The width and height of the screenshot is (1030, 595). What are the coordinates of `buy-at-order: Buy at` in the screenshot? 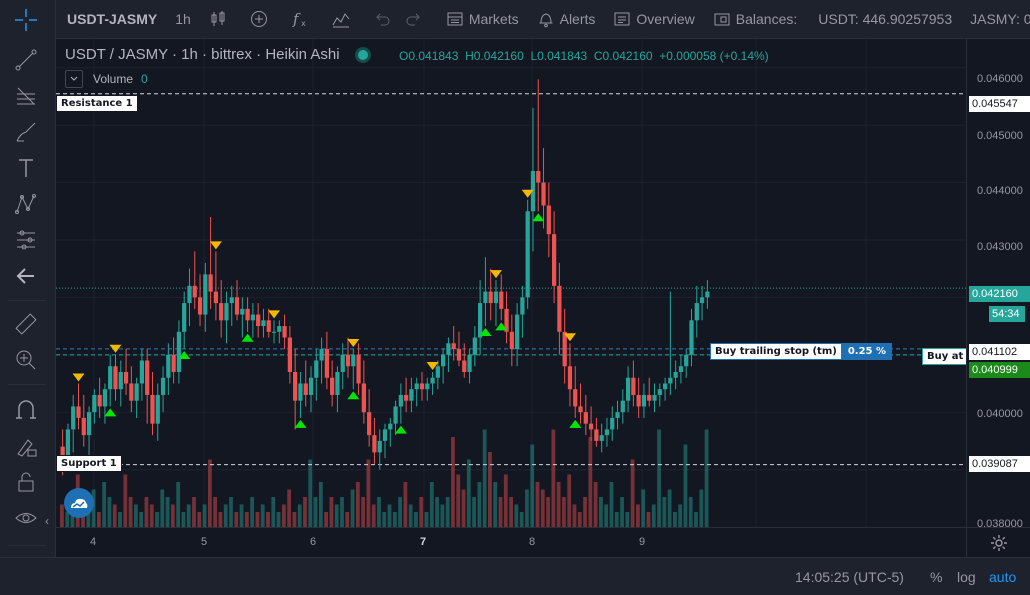 It's located at (945, 356).